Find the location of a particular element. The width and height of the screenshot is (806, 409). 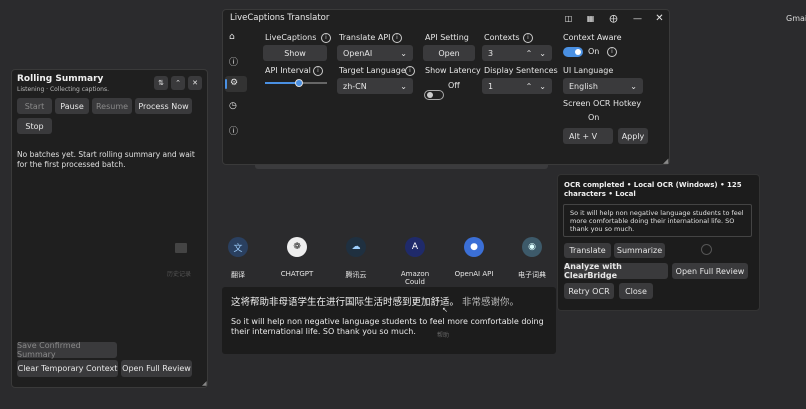

api-interval-slider is located at coordinates (296, 83).